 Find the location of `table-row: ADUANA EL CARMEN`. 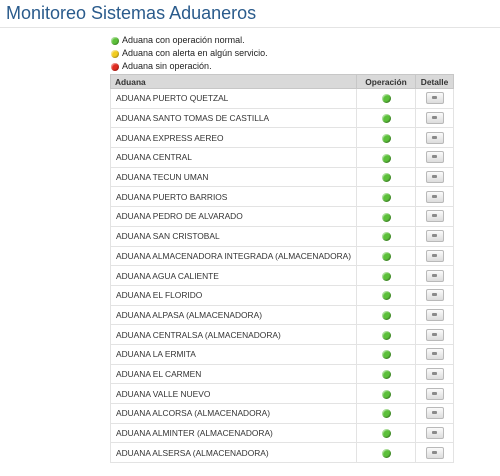

table-row: ADUANA EL CARMEN is located at coordinates (281, 374).